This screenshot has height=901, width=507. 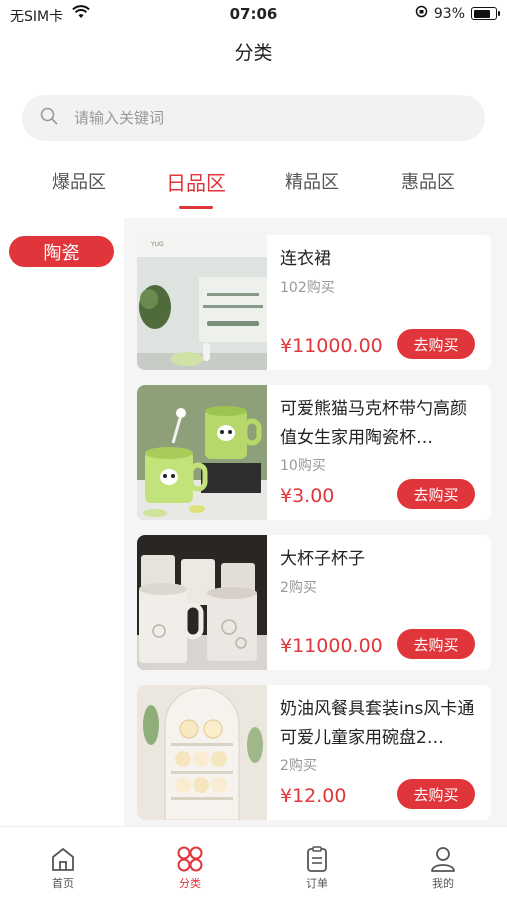 I want to click on tab-label: 爆品区, so click(x=79, y=182).